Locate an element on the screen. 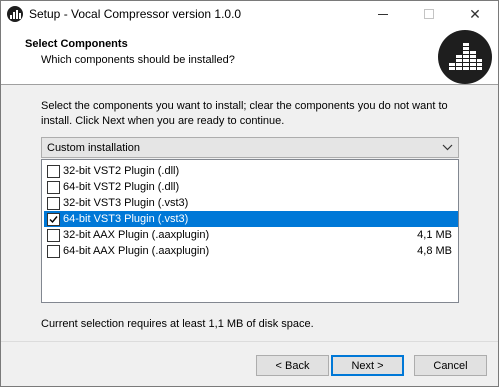  install-type-select: Custom installation is located at coordinates (250, 147).